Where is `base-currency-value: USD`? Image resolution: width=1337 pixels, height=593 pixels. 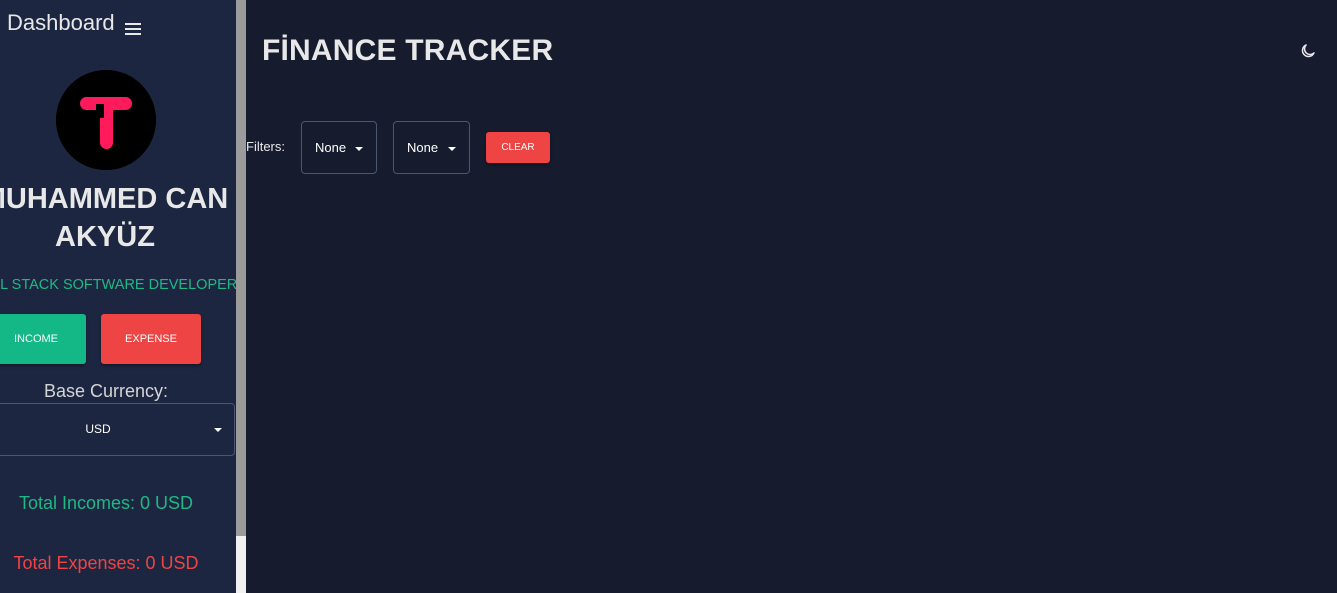 base-currency-value: USD is located at coordinates (98, 429).